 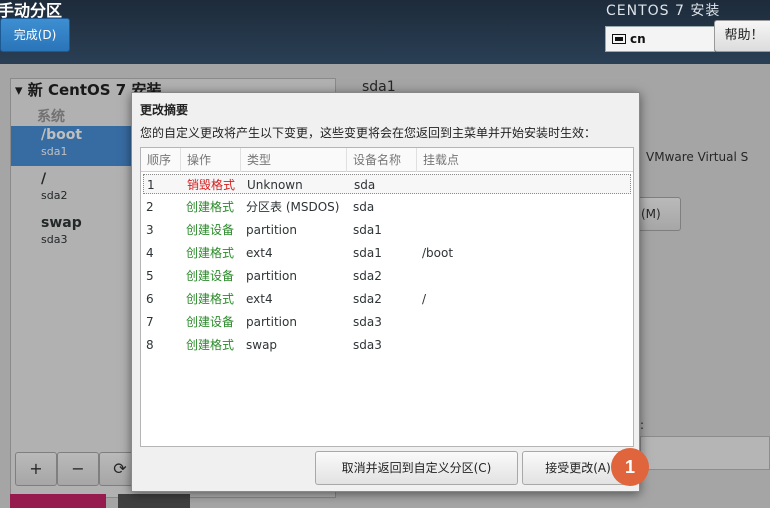 I want to click on column-header-mount: 挂载点, so click(x=525, y=160).